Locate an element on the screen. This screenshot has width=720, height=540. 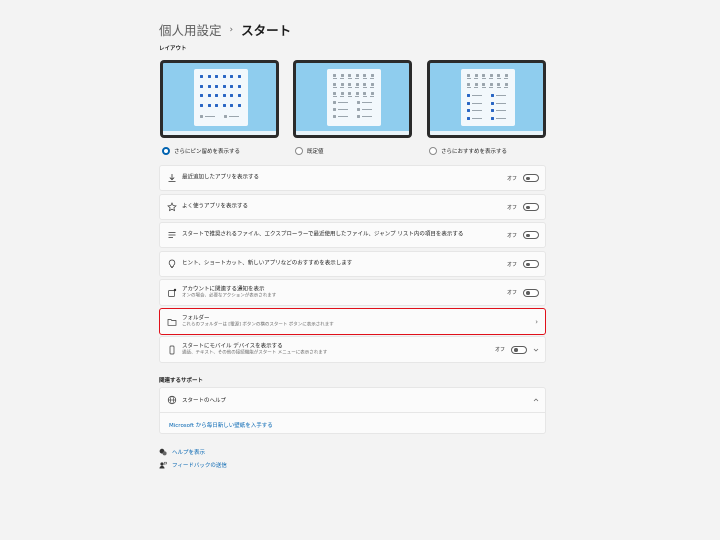
layout-radio-group: さらにピン留めを表示する 既定値 さらにおすすめを表示する is located at coordinates (355, 152).